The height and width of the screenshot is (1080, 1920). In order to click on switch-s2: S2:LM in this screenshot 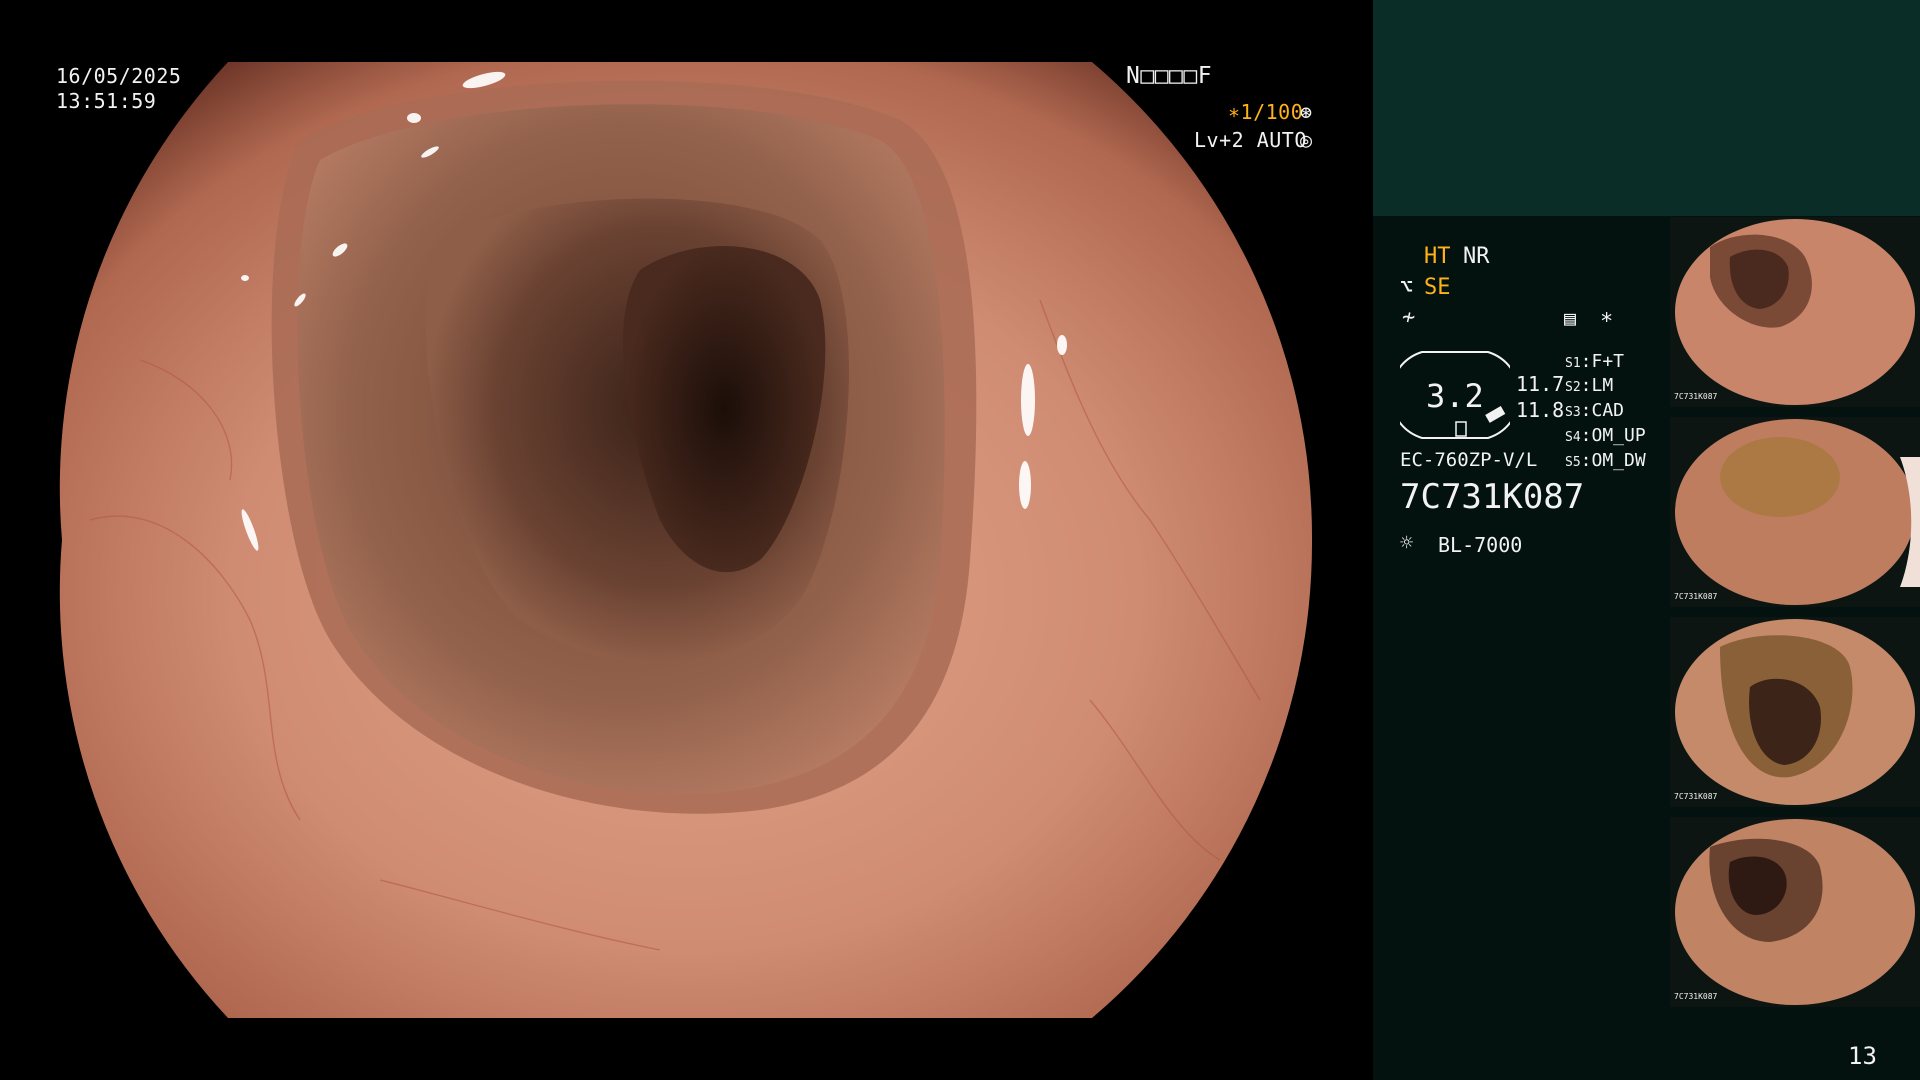, I will do `click(1589, 385)`.